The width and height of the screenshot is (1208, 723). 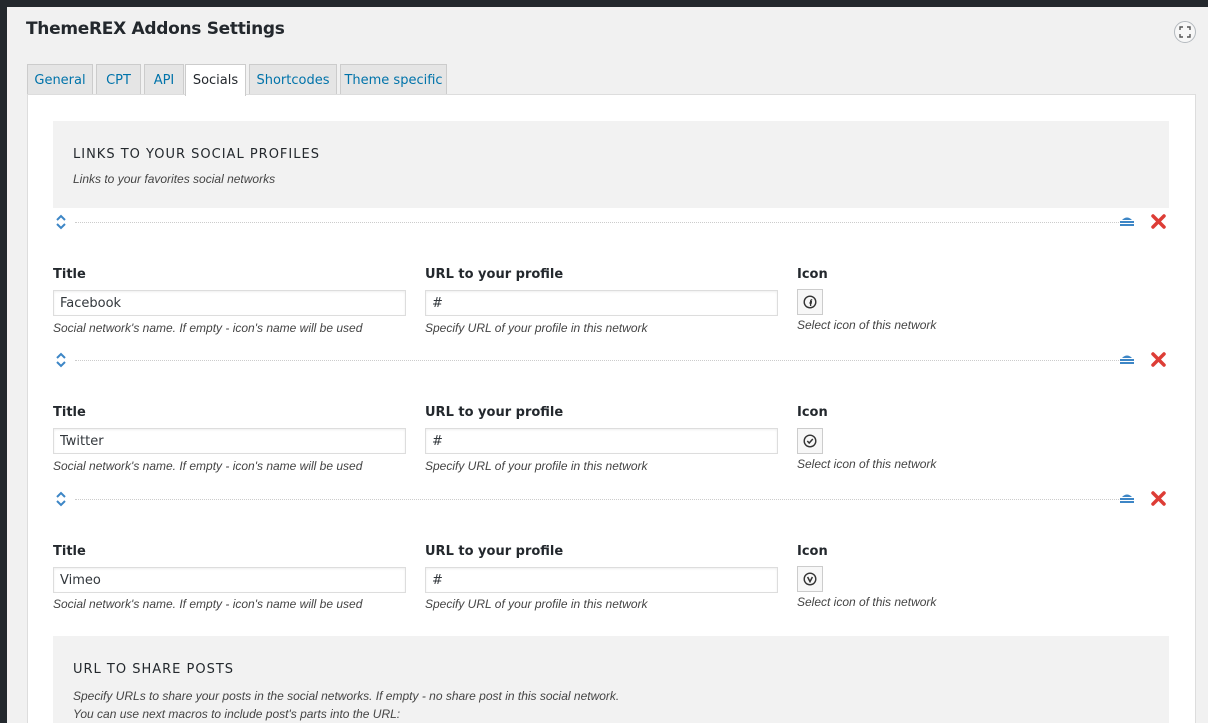 I want to click on fullscreen-button, so click(x=1185, y=32).